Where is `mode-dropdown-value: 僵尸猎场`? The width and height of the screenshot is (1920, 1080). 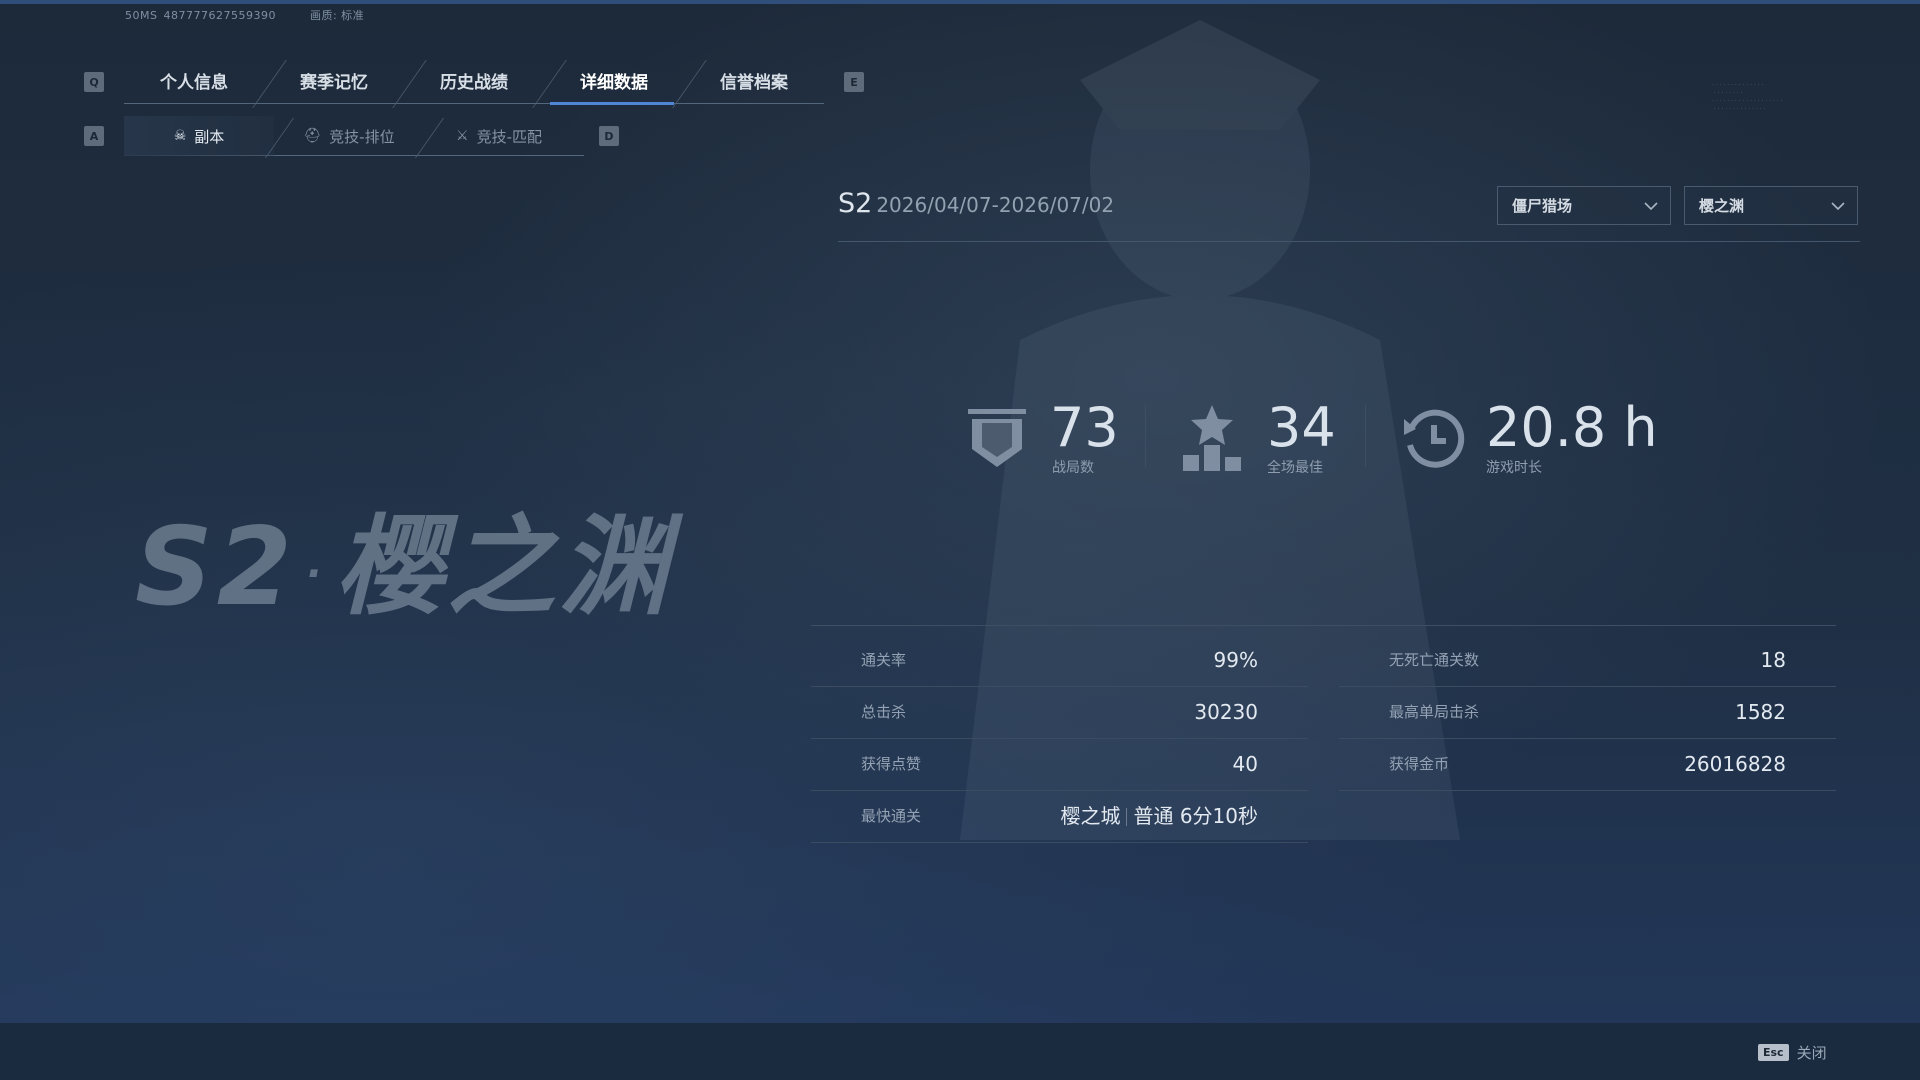 mode-dropdown-value: 僵尸猎场 is located at coordinates (1542, 206).